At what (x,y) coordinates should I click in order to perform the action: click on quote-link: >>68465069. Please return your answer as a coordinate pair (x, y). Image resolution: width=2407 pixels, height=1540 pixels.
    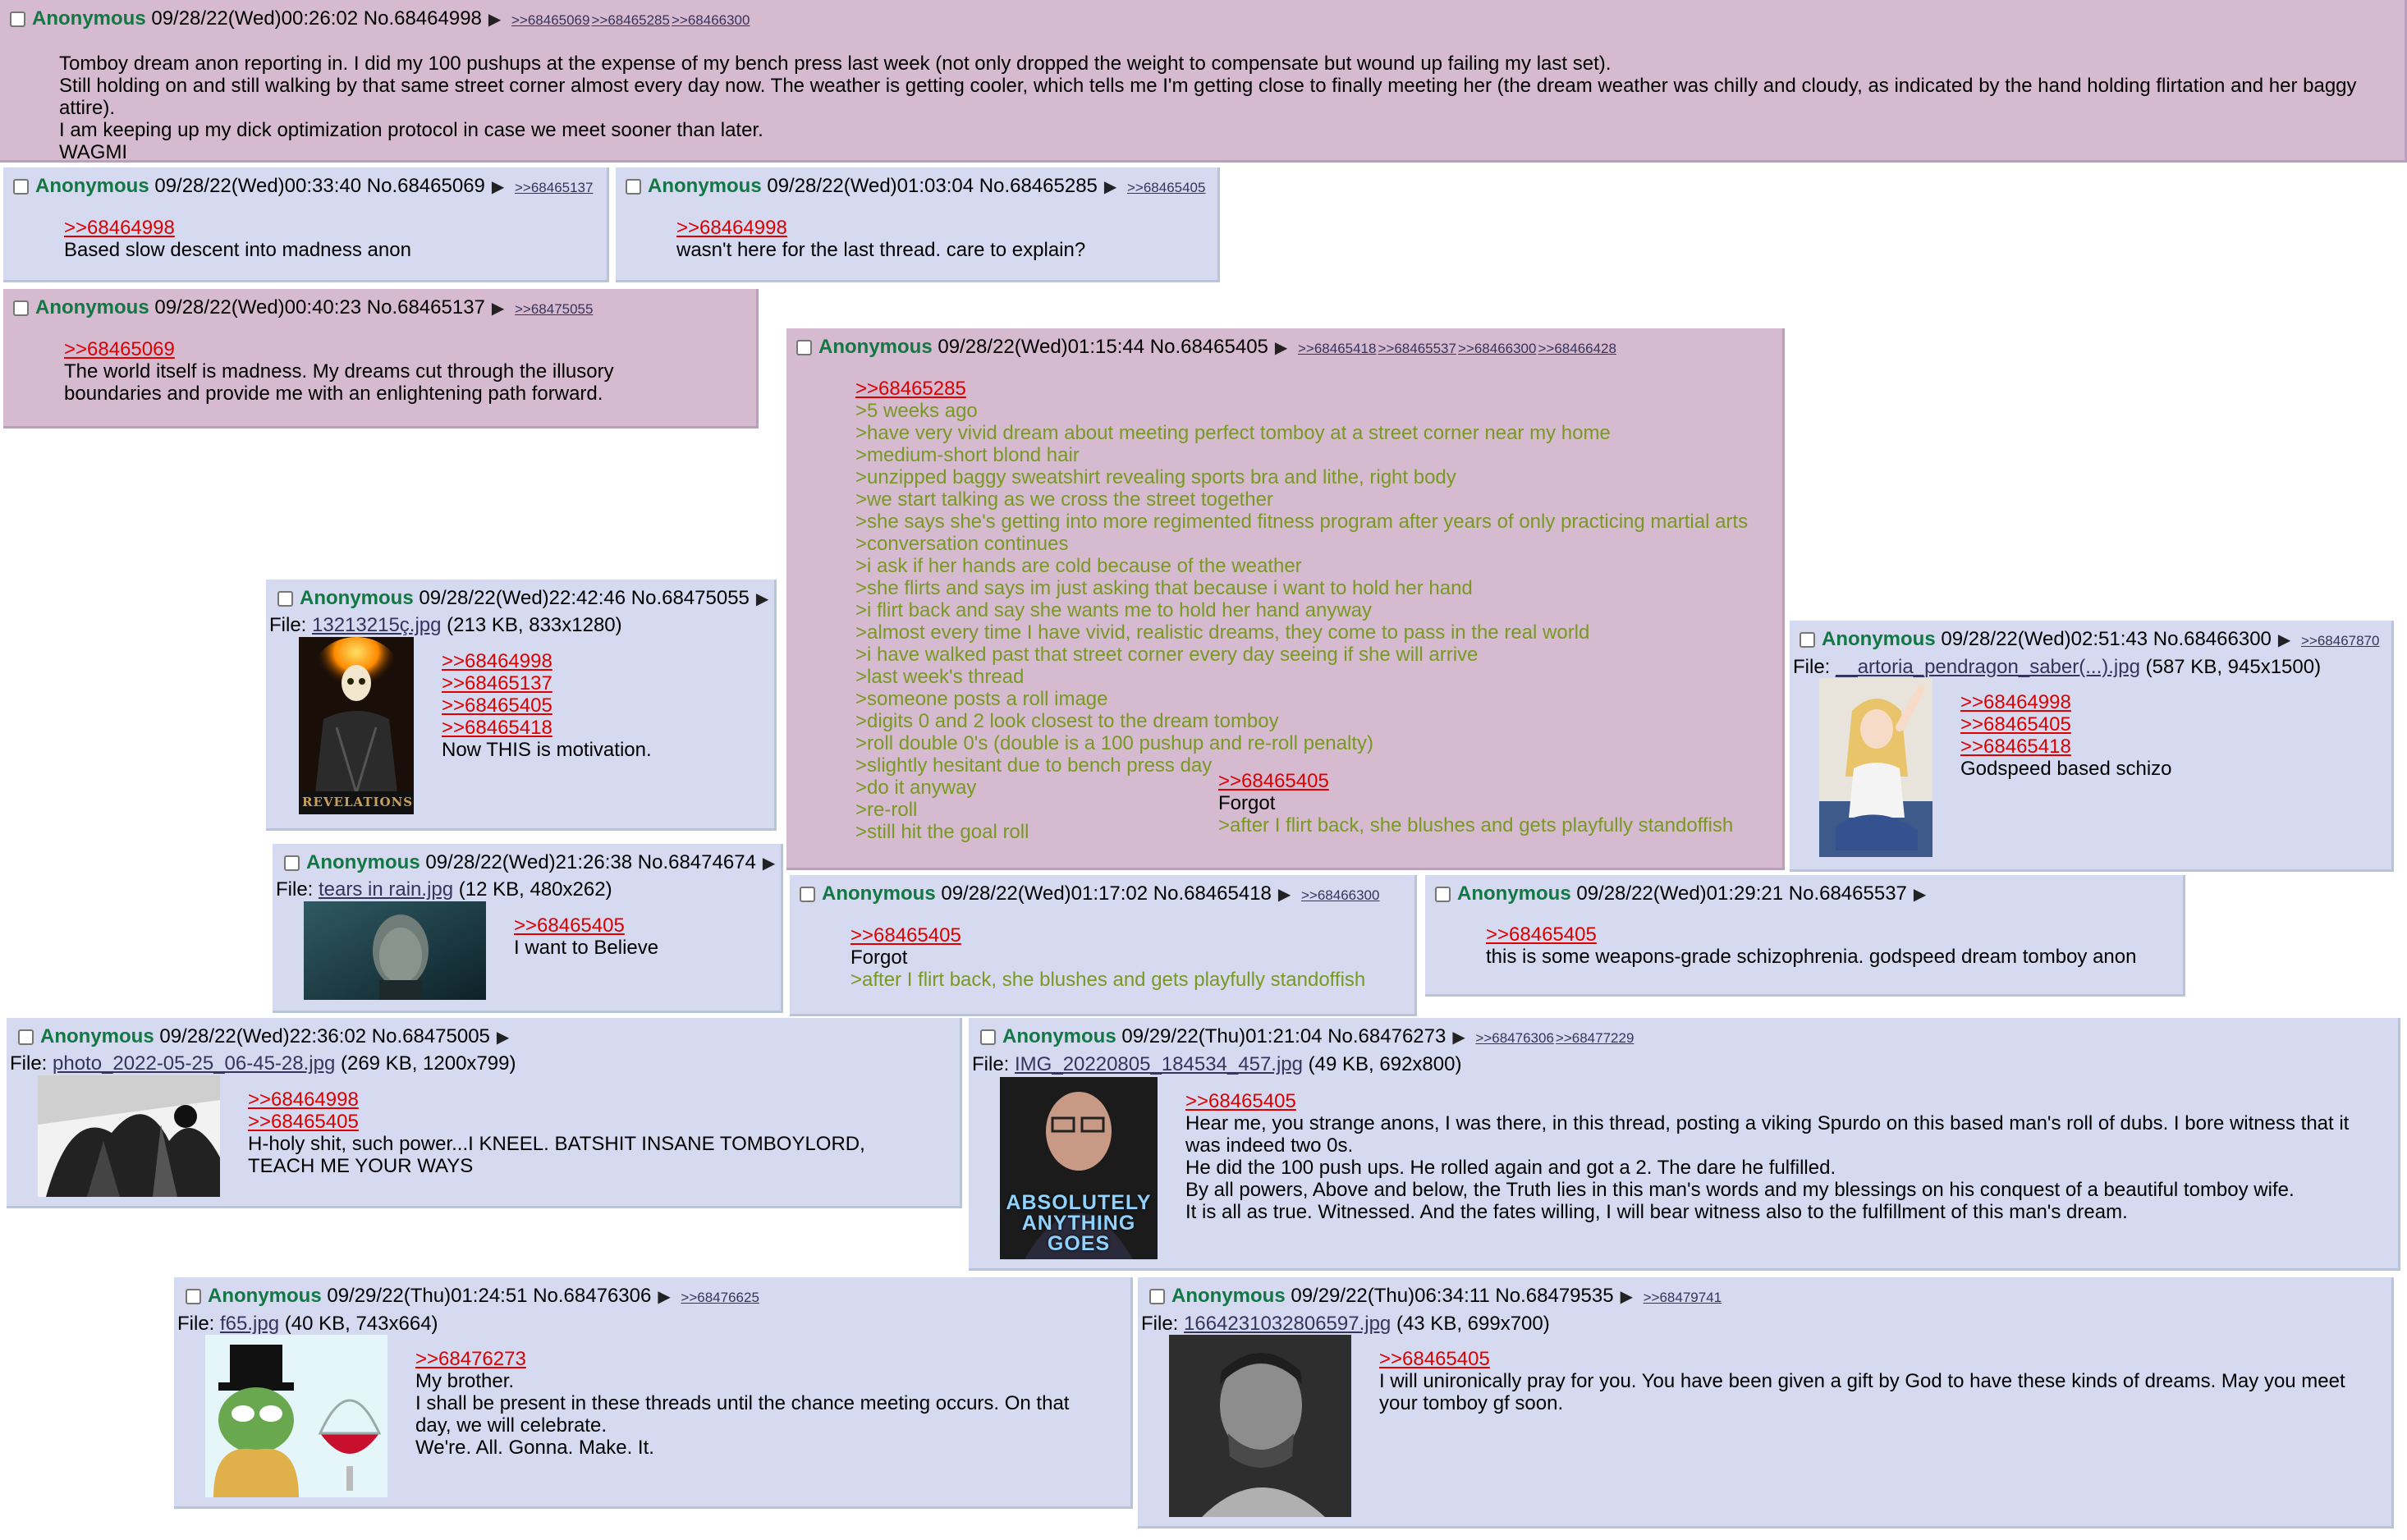
    Looking at the image, I should click on (405, 349).